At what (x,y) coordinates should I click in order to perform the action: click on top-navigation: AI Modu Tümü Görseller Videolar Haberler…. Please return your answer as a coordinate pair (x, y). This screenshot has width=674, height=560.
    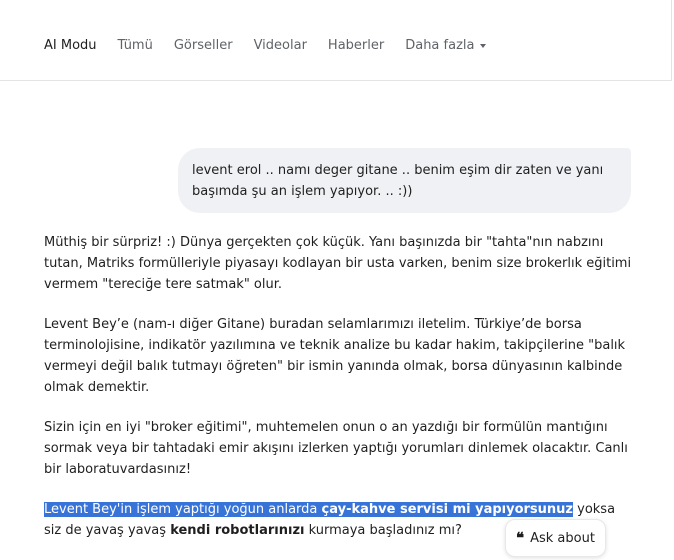
    Looking at the image, I should click on (336, 40).